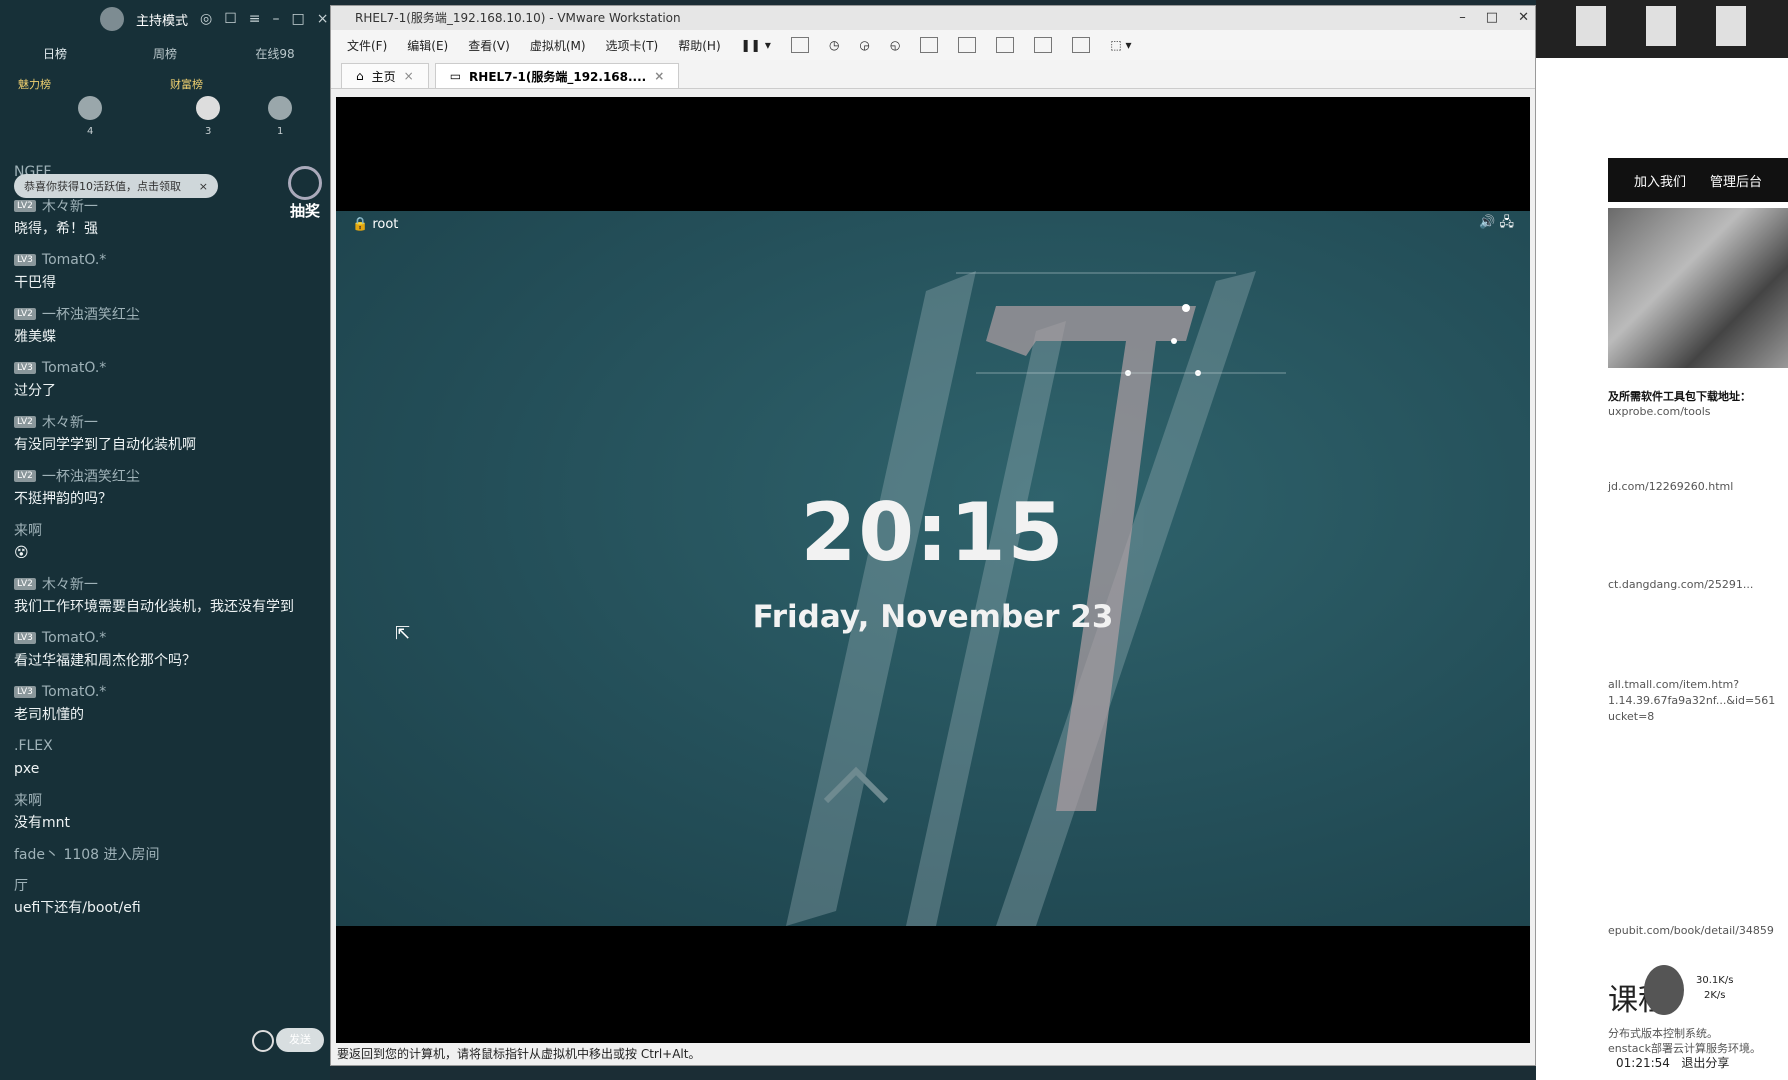 The image size is (1788, 1080). Describe the element at coordinates (1705, 1063) in the screenshot. I see `stop-share-button: 退出分享` at that location.